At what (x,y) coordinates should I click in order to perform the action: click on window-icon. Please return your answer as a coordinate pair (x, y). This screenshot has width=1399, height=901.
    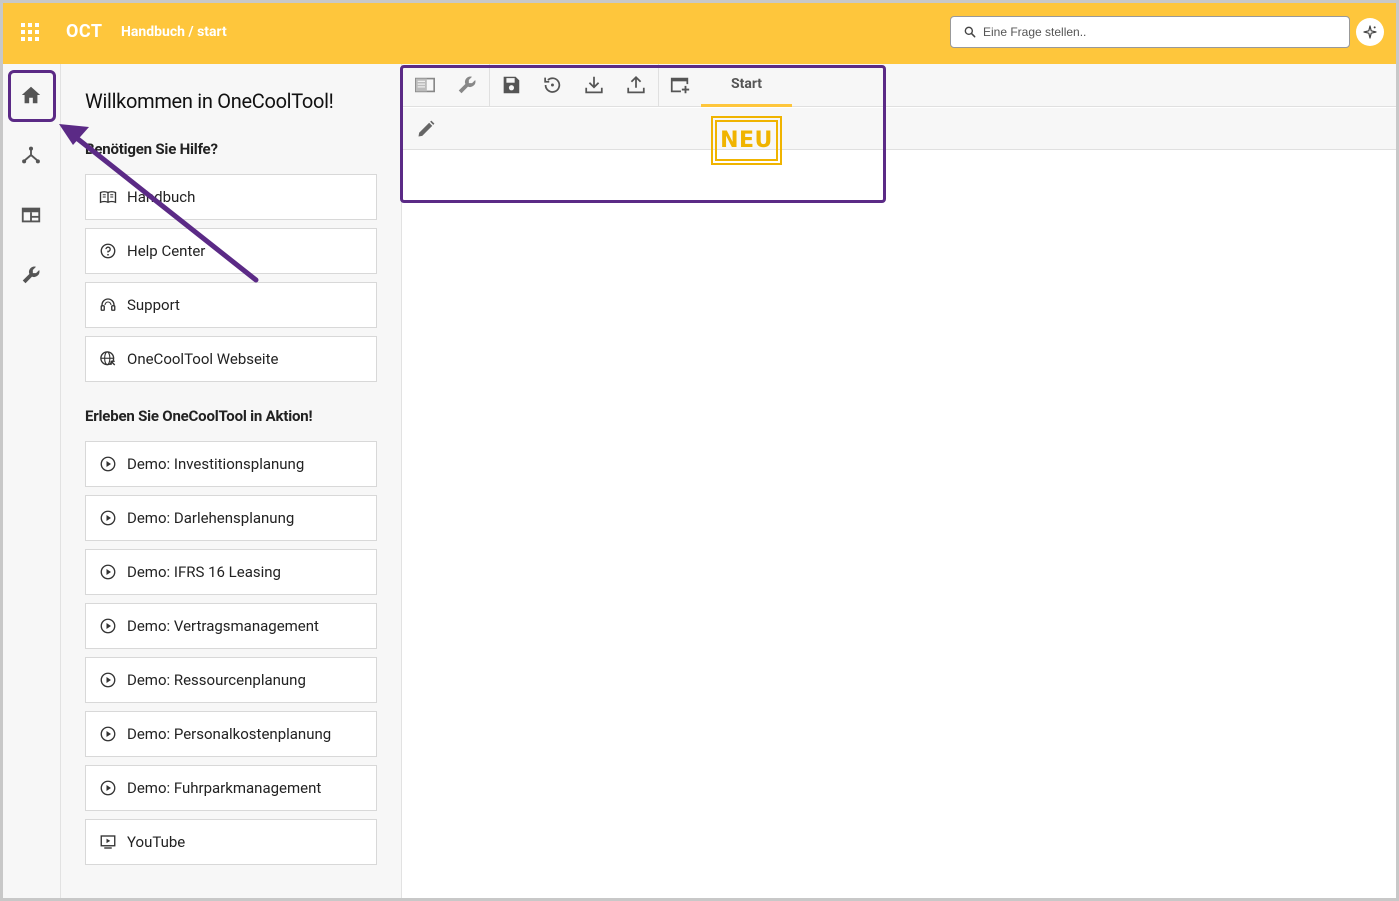
    Looking at the image, I should click on (31, 215).